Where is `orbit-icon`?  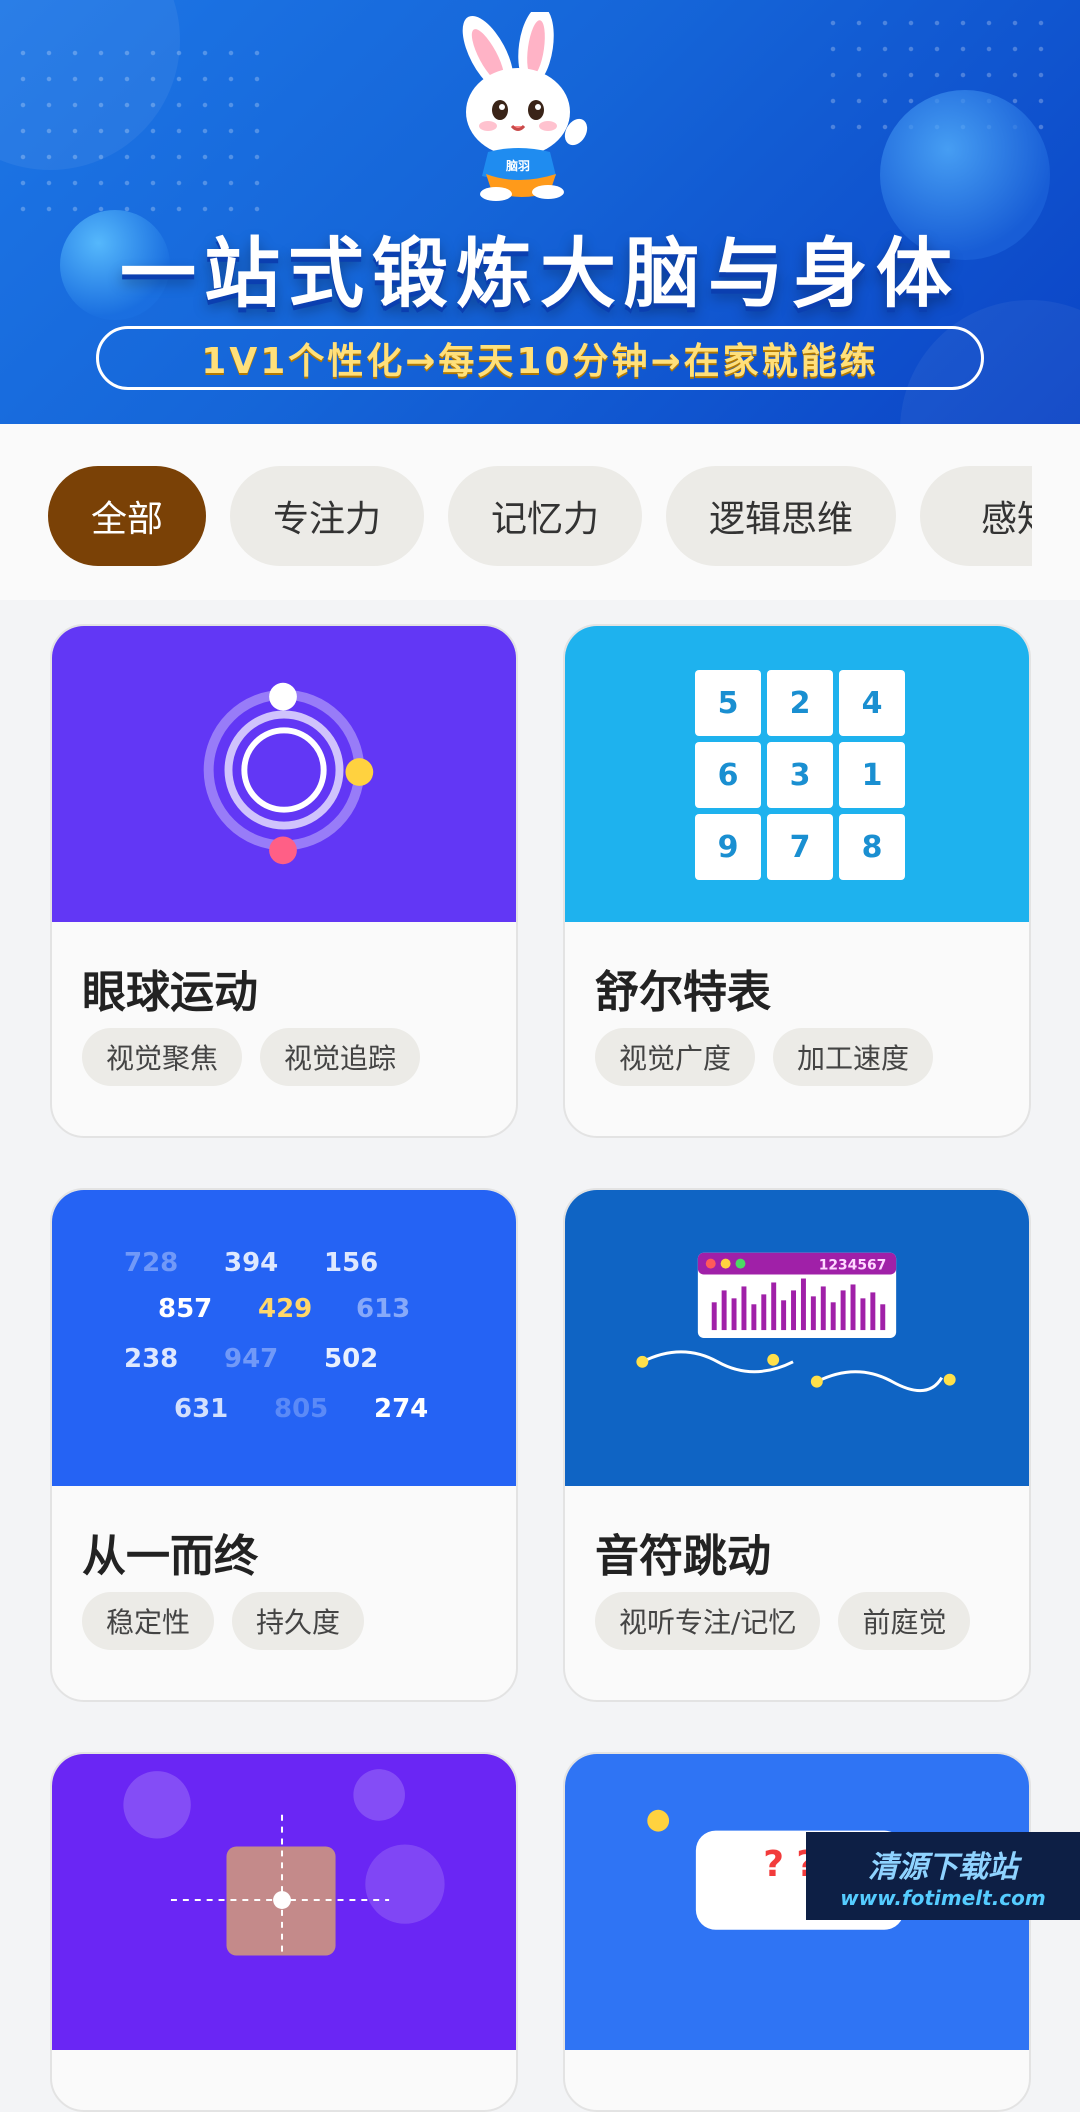
orbit-icon is located at coordinates (288, 773).